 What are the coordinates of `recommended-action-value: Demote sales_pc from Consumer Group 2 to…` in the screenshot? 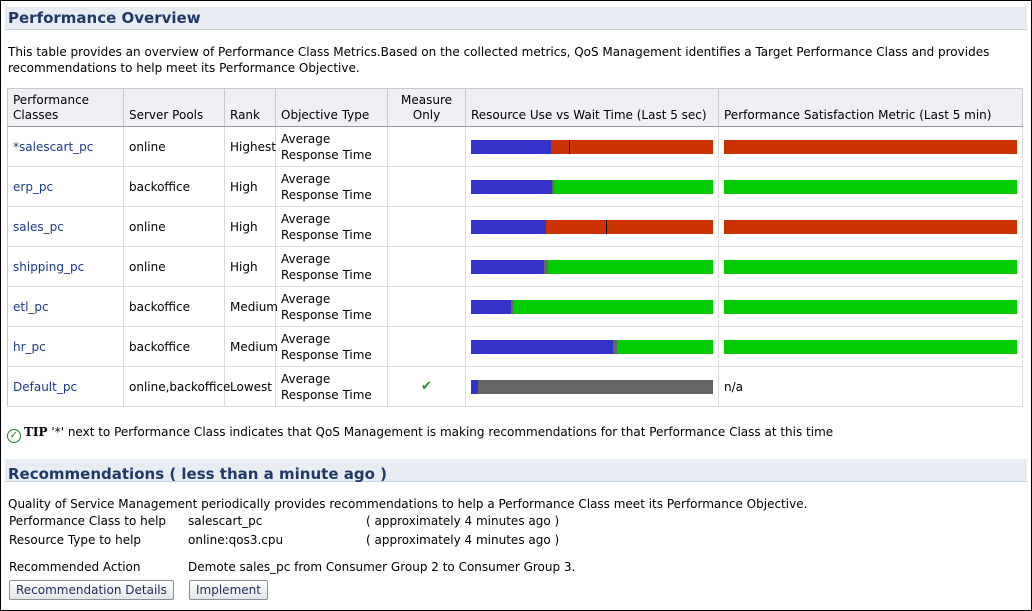 It's located at (382, 567).